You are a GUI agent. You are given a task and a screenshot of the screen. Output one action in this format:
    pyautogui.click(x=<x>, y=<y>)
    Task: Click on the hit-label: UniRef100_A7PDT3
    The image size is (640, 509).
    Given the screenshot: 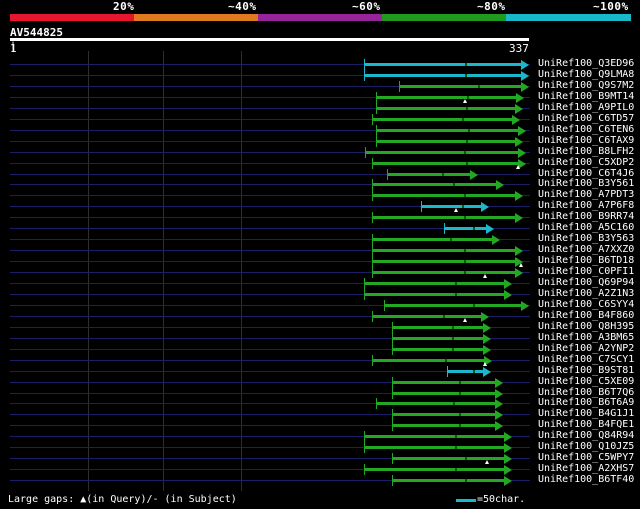 What is the action you would take?
    pyautogui.click(x=586, y=194)
    